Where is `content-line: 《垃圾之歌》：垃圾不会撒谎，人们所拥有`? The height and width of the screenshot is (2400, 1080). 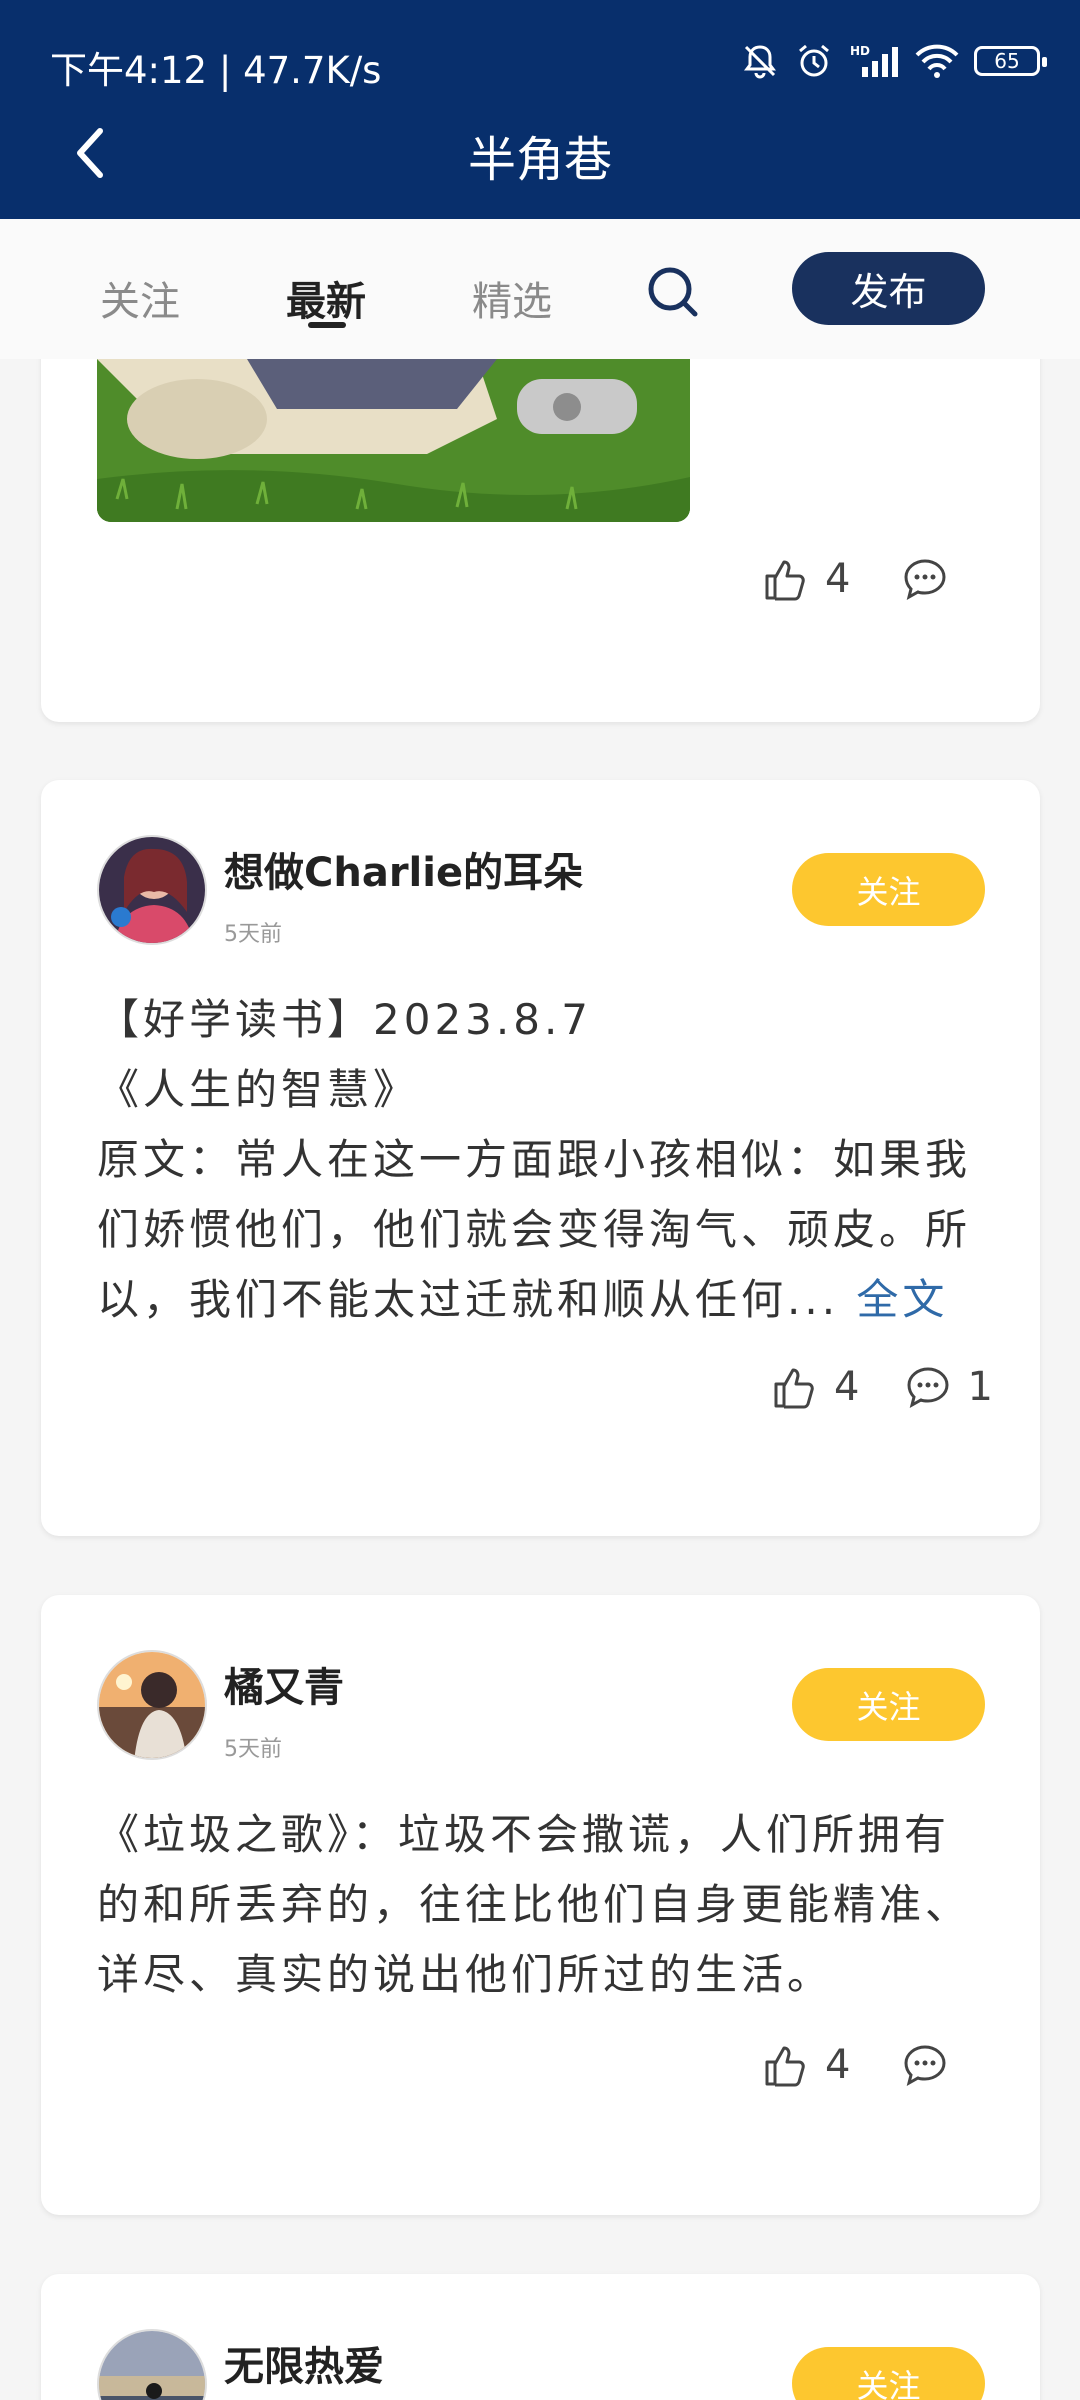 content-line: 《垃圾之歌》：垃圾不会撒谎，人们所拥有 is located at coordinates (524, 1834).